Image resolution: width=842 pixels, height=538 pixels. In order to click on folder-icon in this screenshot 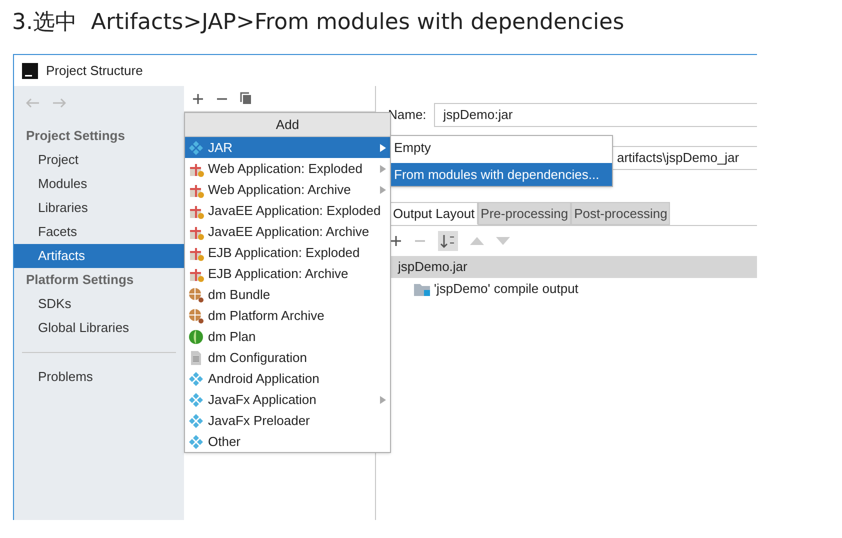, I will do `click(422, 289)`.